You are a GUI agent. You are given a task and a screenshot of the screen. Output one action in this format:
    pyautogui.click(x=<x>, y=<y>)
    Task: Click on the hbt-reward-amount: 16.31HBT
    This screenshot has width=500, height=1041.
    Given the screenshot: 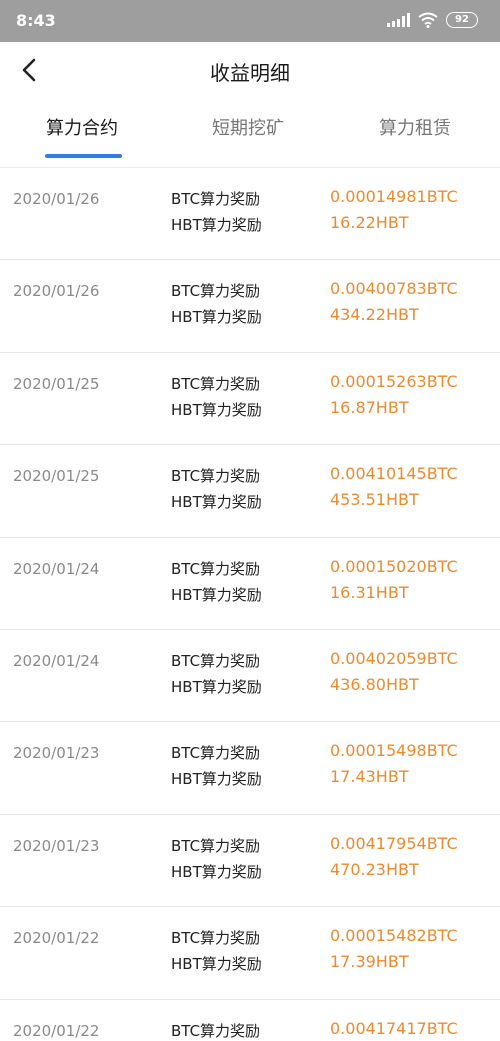 What is the action you would take?
    pyautogui.click(x=369, y=592)
    